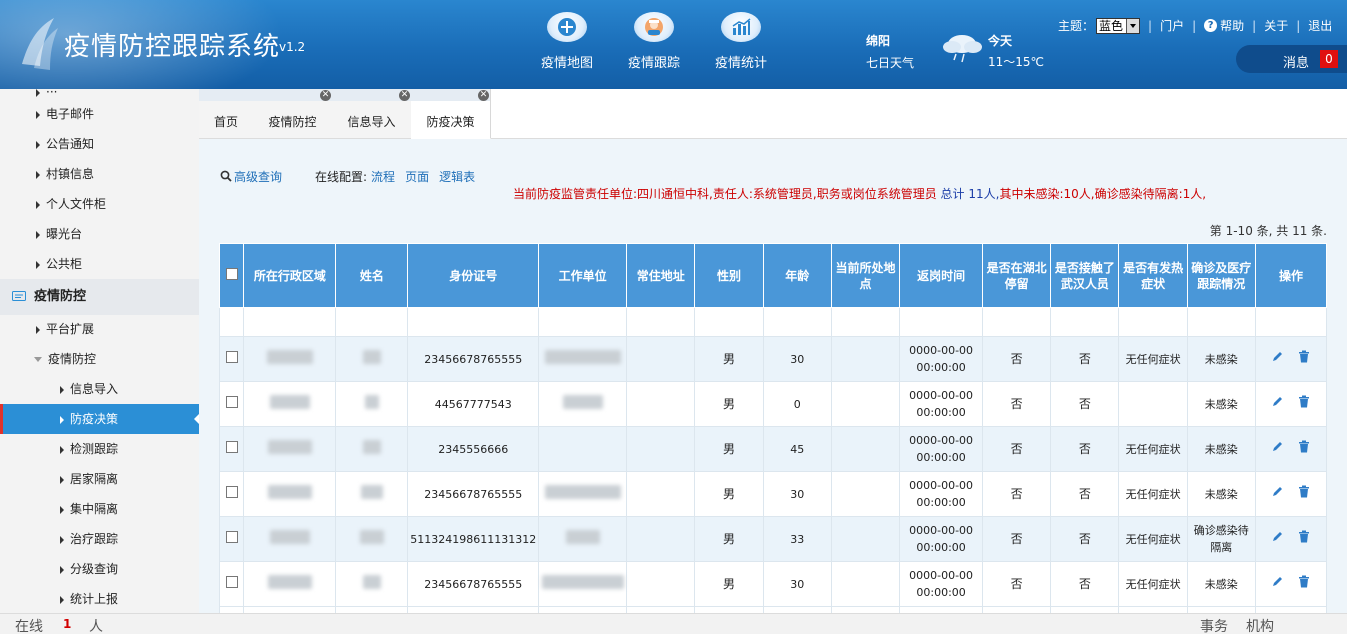 The height and width of the screenshot is (636, 1347). I want to click on config-page-link: 页面, so click(417, 177).